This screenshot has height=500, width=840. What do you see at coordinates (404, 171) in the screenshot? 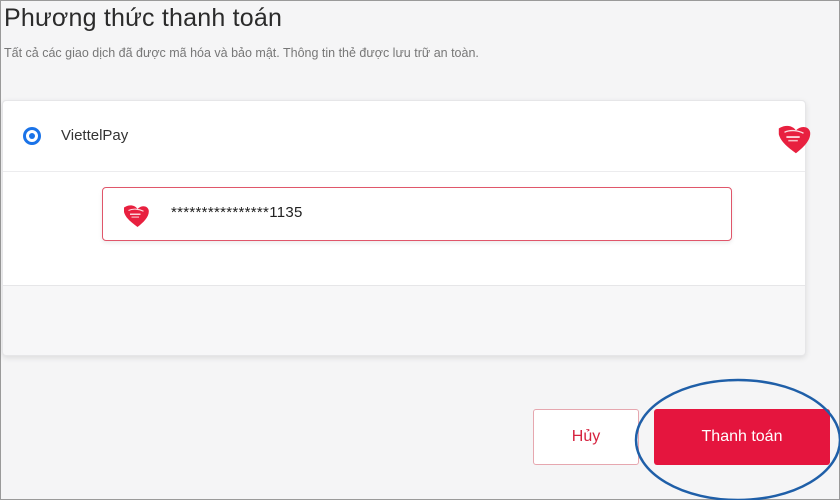
I see `panel-divider` at bounding box center [404, 171].